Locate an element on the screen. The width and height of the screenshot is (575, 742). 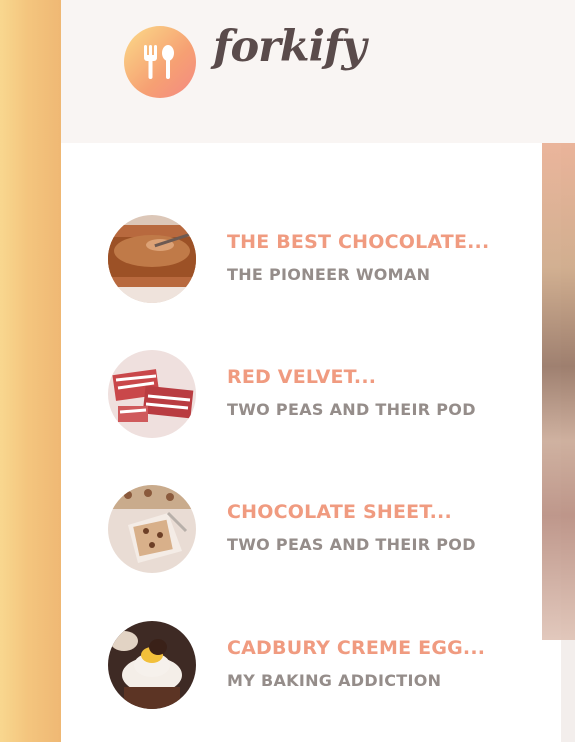
result-item: RED VELVET... TWO PEAS AND THEIR POD is located at coordinates (323, 395).